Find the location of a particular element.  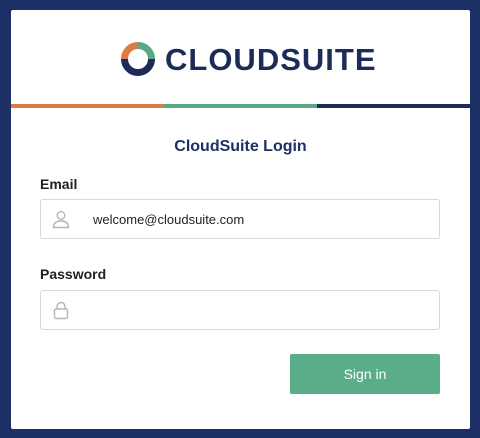

sign-in-button: Sign in is located at coordinates (365, 374).